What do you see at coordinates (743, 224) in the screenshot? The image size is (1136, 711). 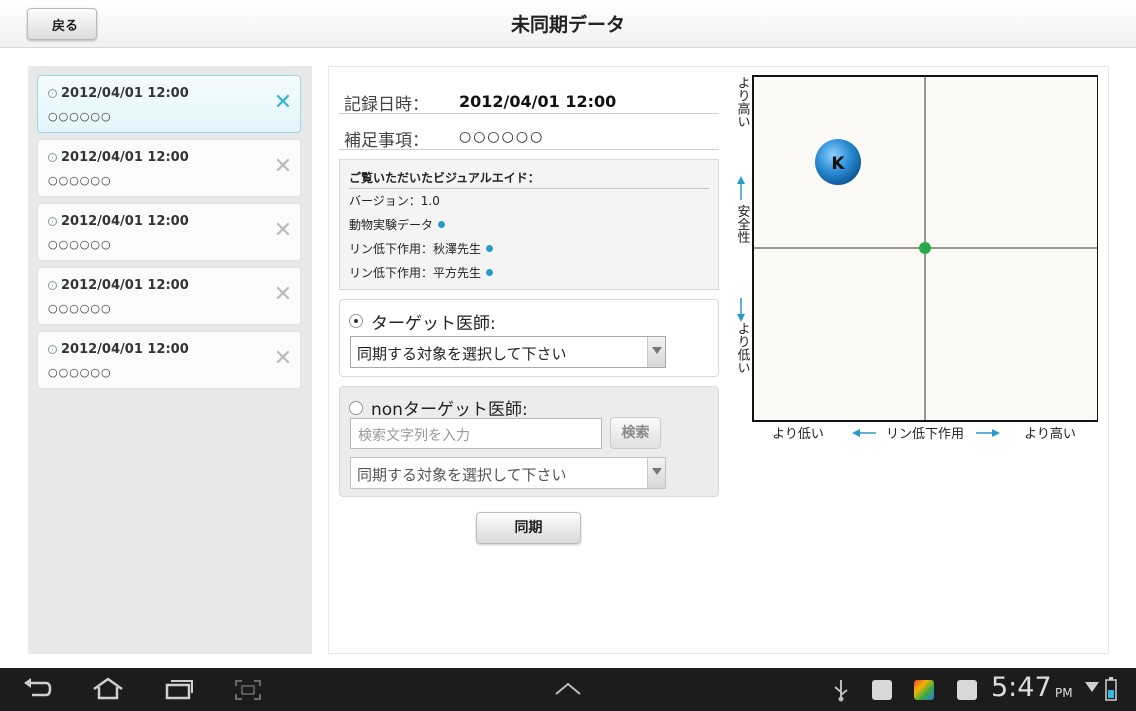 I see `y-axis-mid-label: 安全性` at bounding box center [743, 224].